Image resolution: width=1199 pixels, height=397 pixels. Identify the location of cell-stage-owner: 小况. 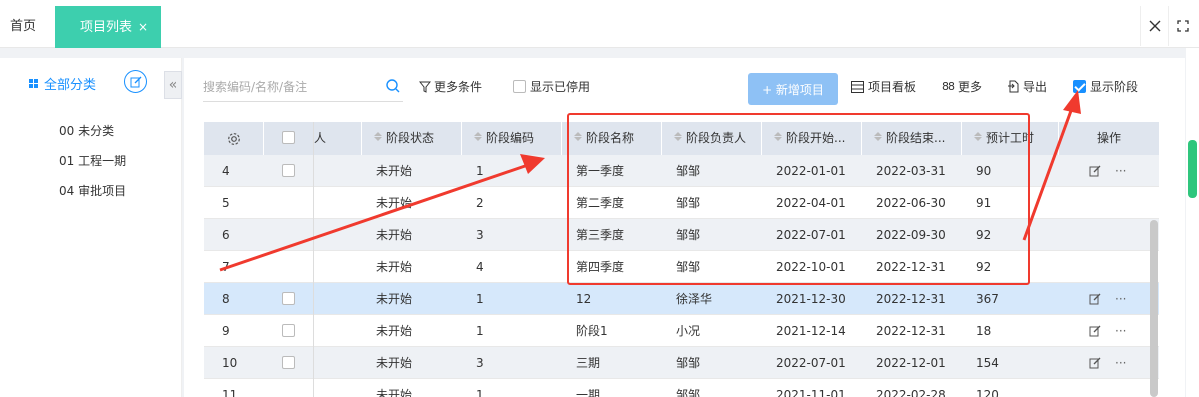
(688, 331).